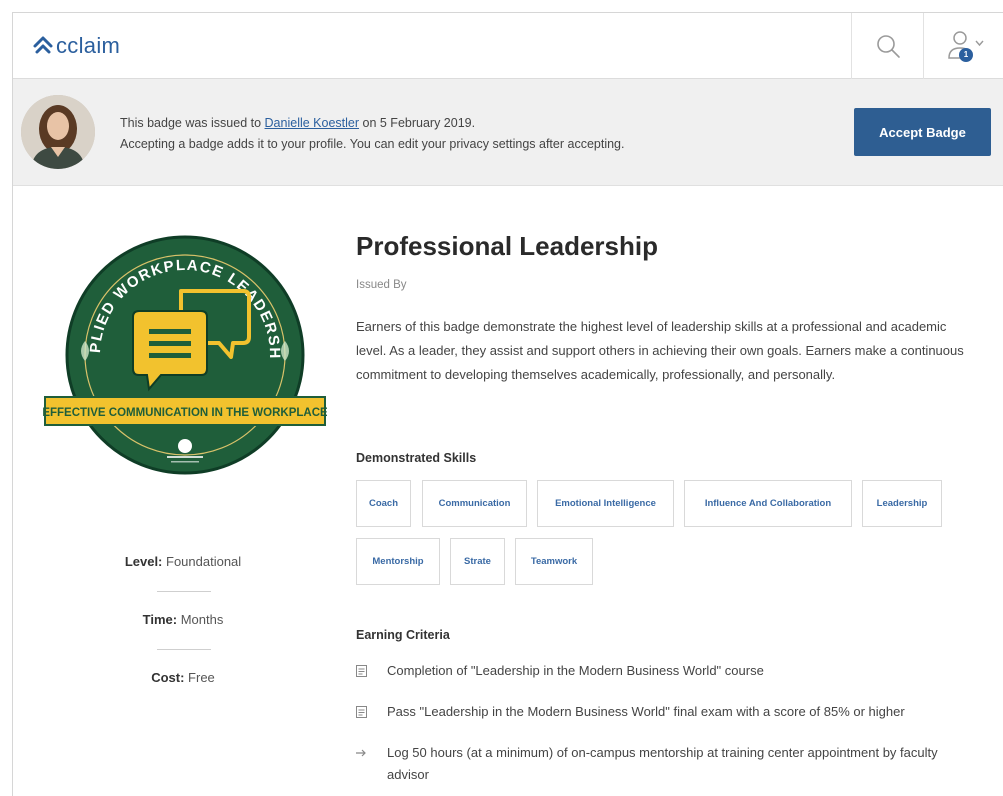 This screenshot has height=796, width=1003. I want to click on chevron-down-icon, so click(979, 43).